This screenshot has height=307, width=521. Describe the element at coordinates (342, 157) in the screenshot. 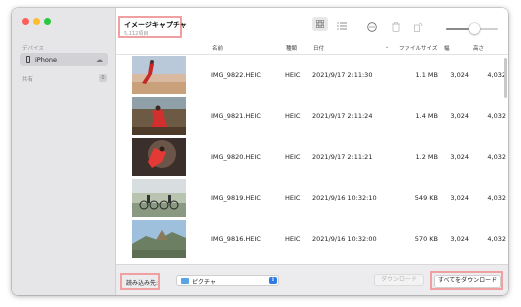

I see `file-date: 2021/9/17 2:11:21` at that location.